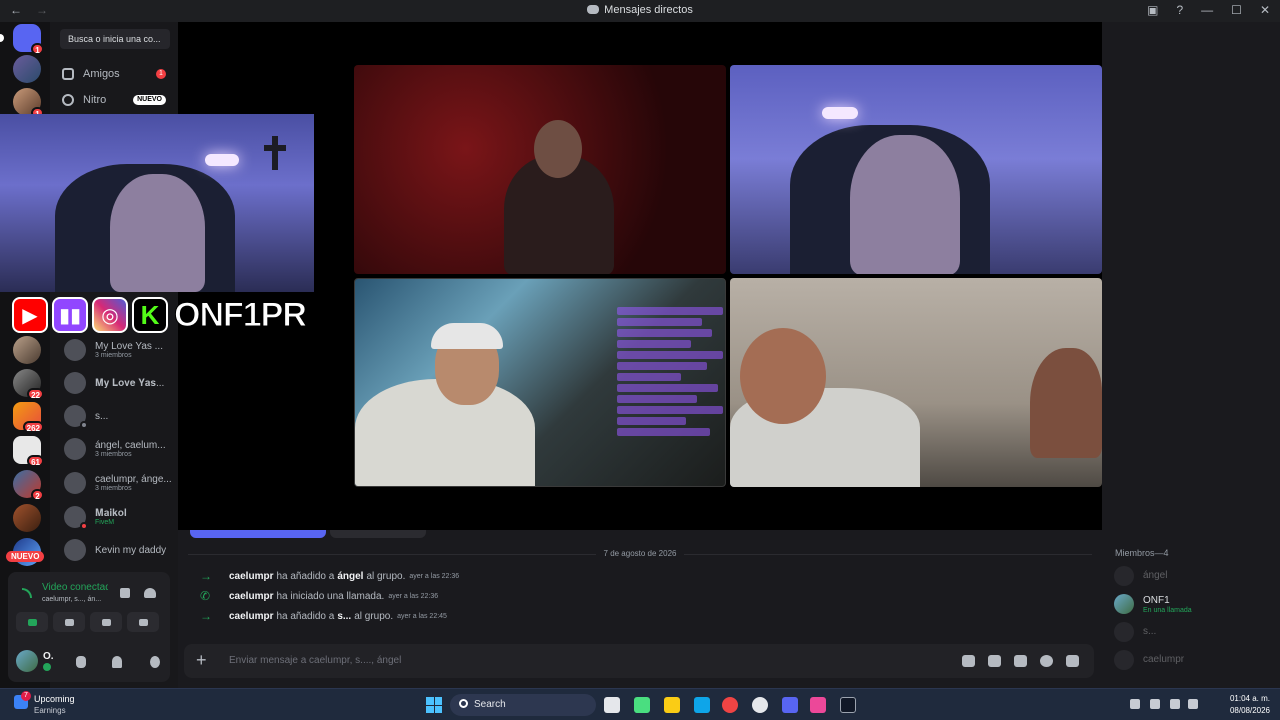 The image size is (1280, 720). I want to click on instagram-icon: ◎, so click(110, 315).